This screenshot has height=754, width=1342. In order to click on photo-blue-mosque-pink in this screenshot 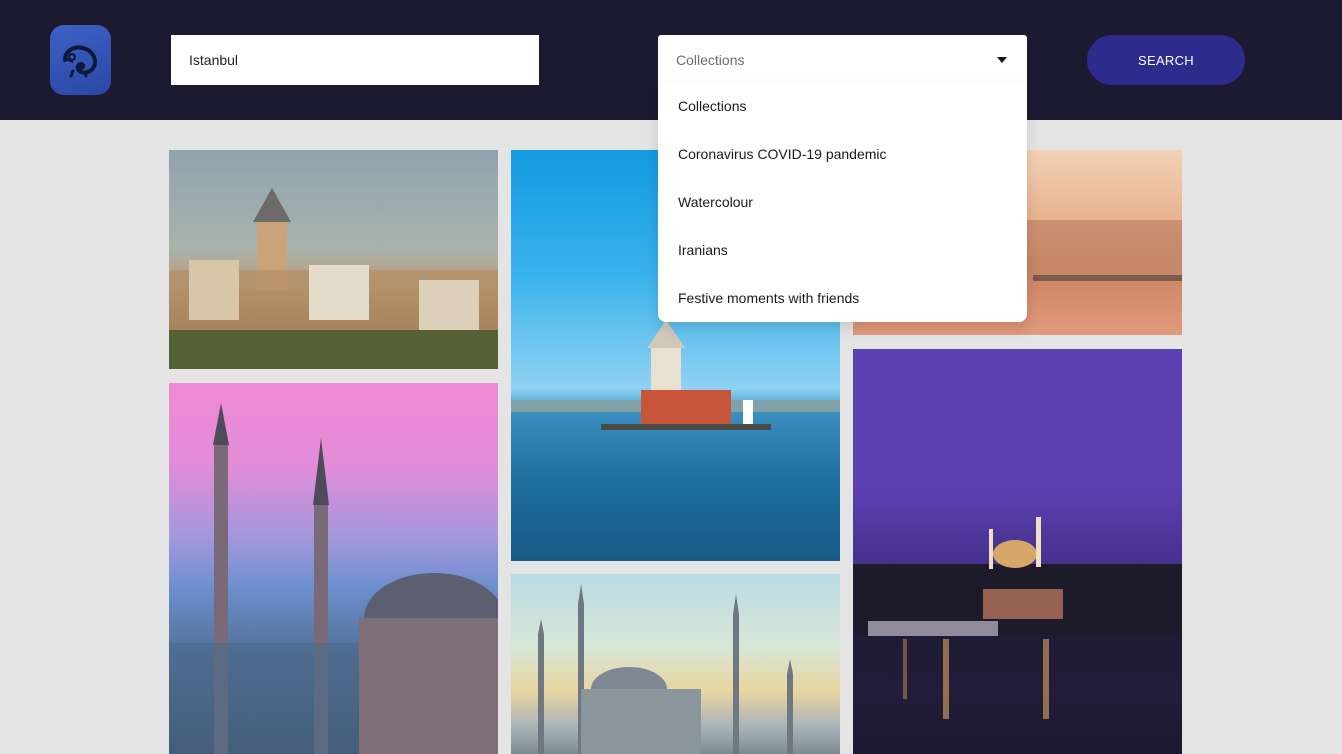, I will do `click(333, 568)`.